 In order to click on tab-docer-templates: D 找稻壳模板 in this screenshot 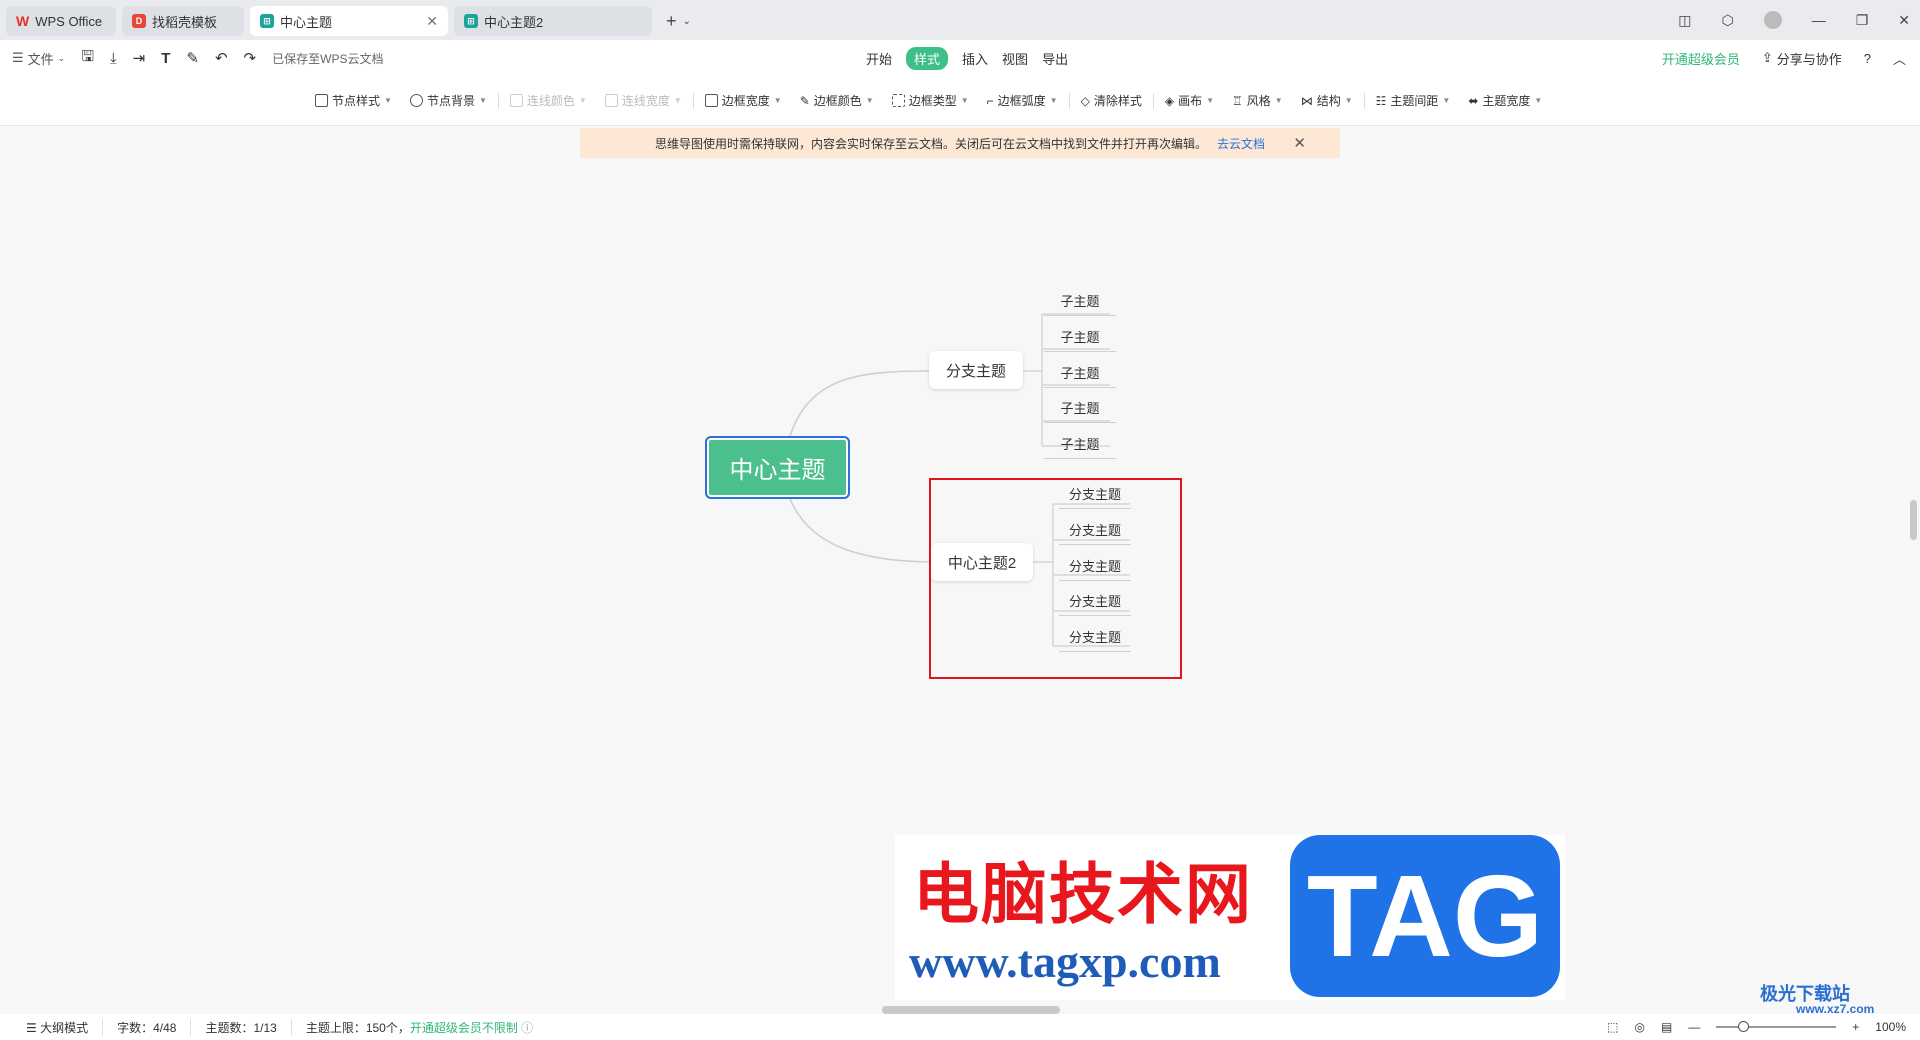, I will do `click(183, 21)`.